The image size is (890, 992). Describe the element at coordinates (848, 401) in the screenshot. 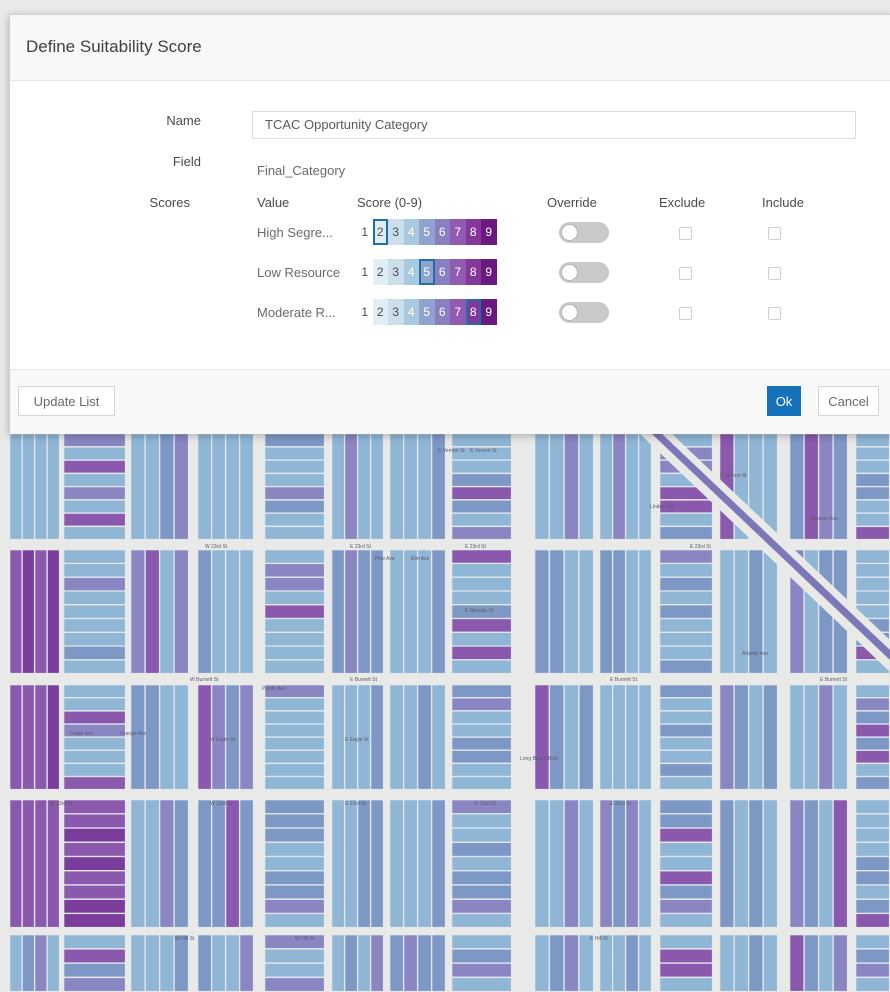

I see `cancel-button: Cancel` at that location.